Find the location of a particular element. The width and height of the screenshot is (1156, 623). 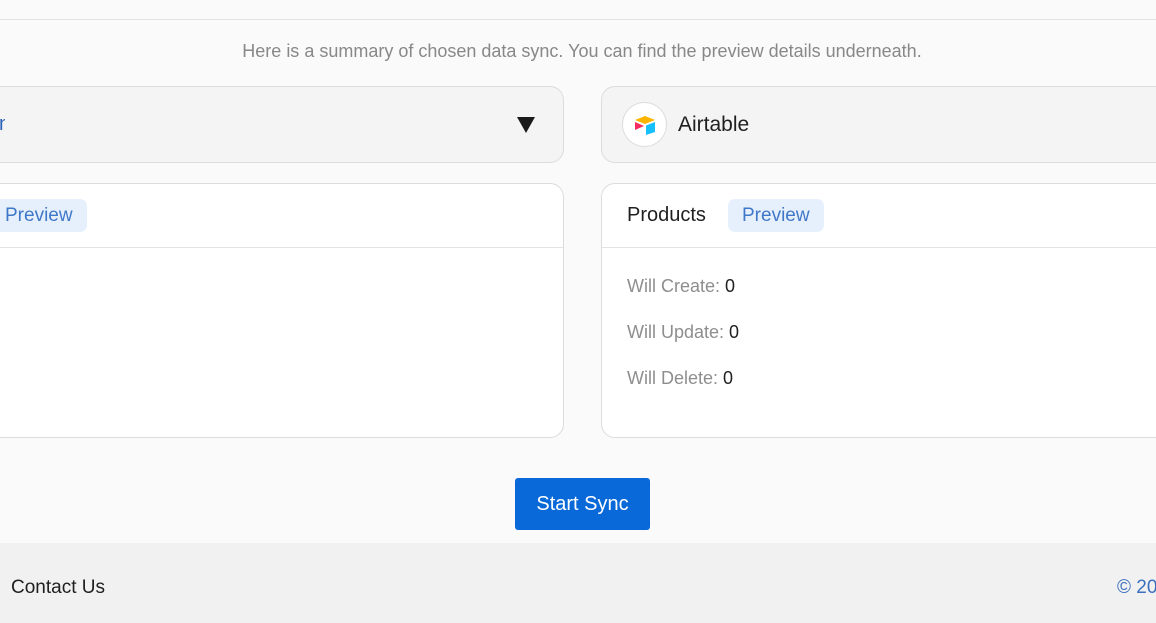

will-create-stat: Will Create: 0 is located at coordinates (681, 286).